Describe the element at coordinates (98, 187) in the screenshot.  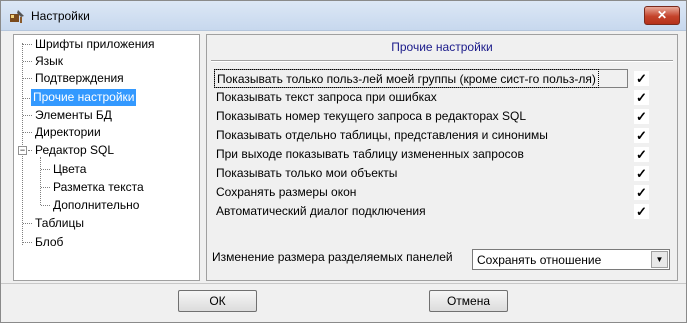
I see `tree-item-text-markup: Разметка текста` at that location.